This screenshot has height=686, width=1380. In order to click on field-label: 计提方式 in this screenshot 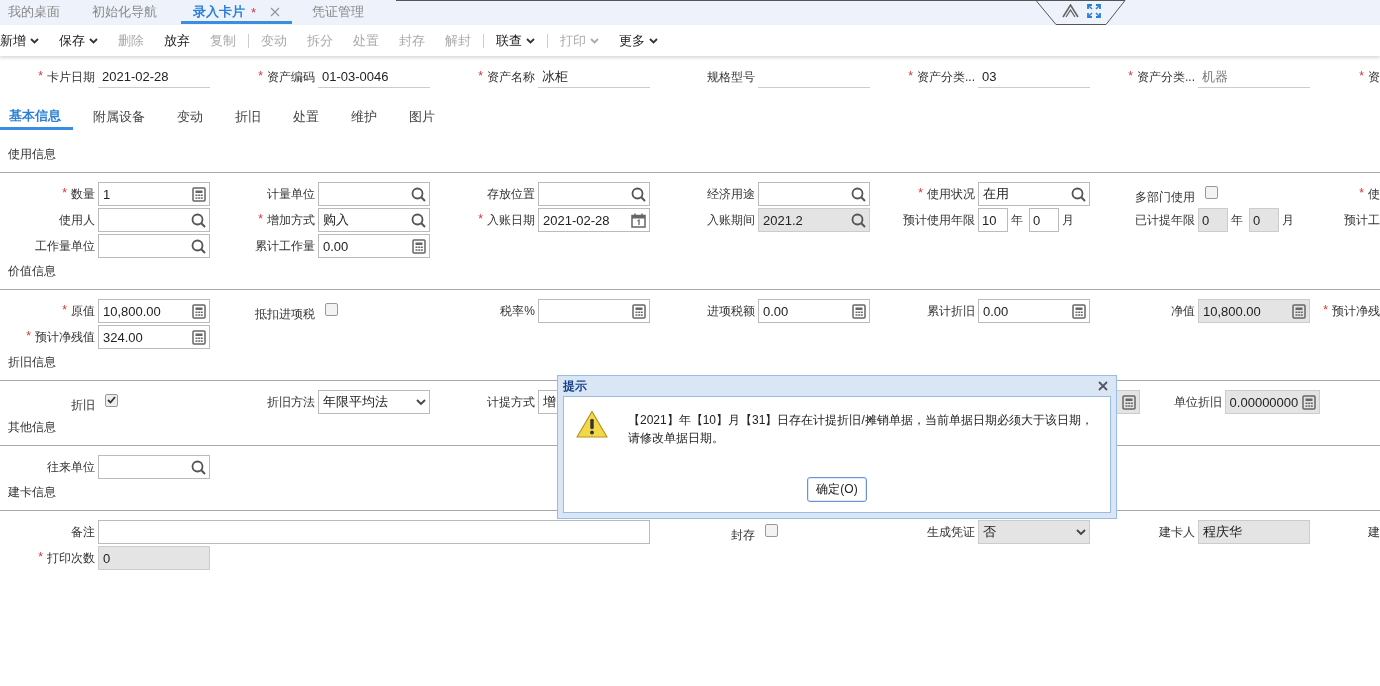, I will do `click(511, 402)`.